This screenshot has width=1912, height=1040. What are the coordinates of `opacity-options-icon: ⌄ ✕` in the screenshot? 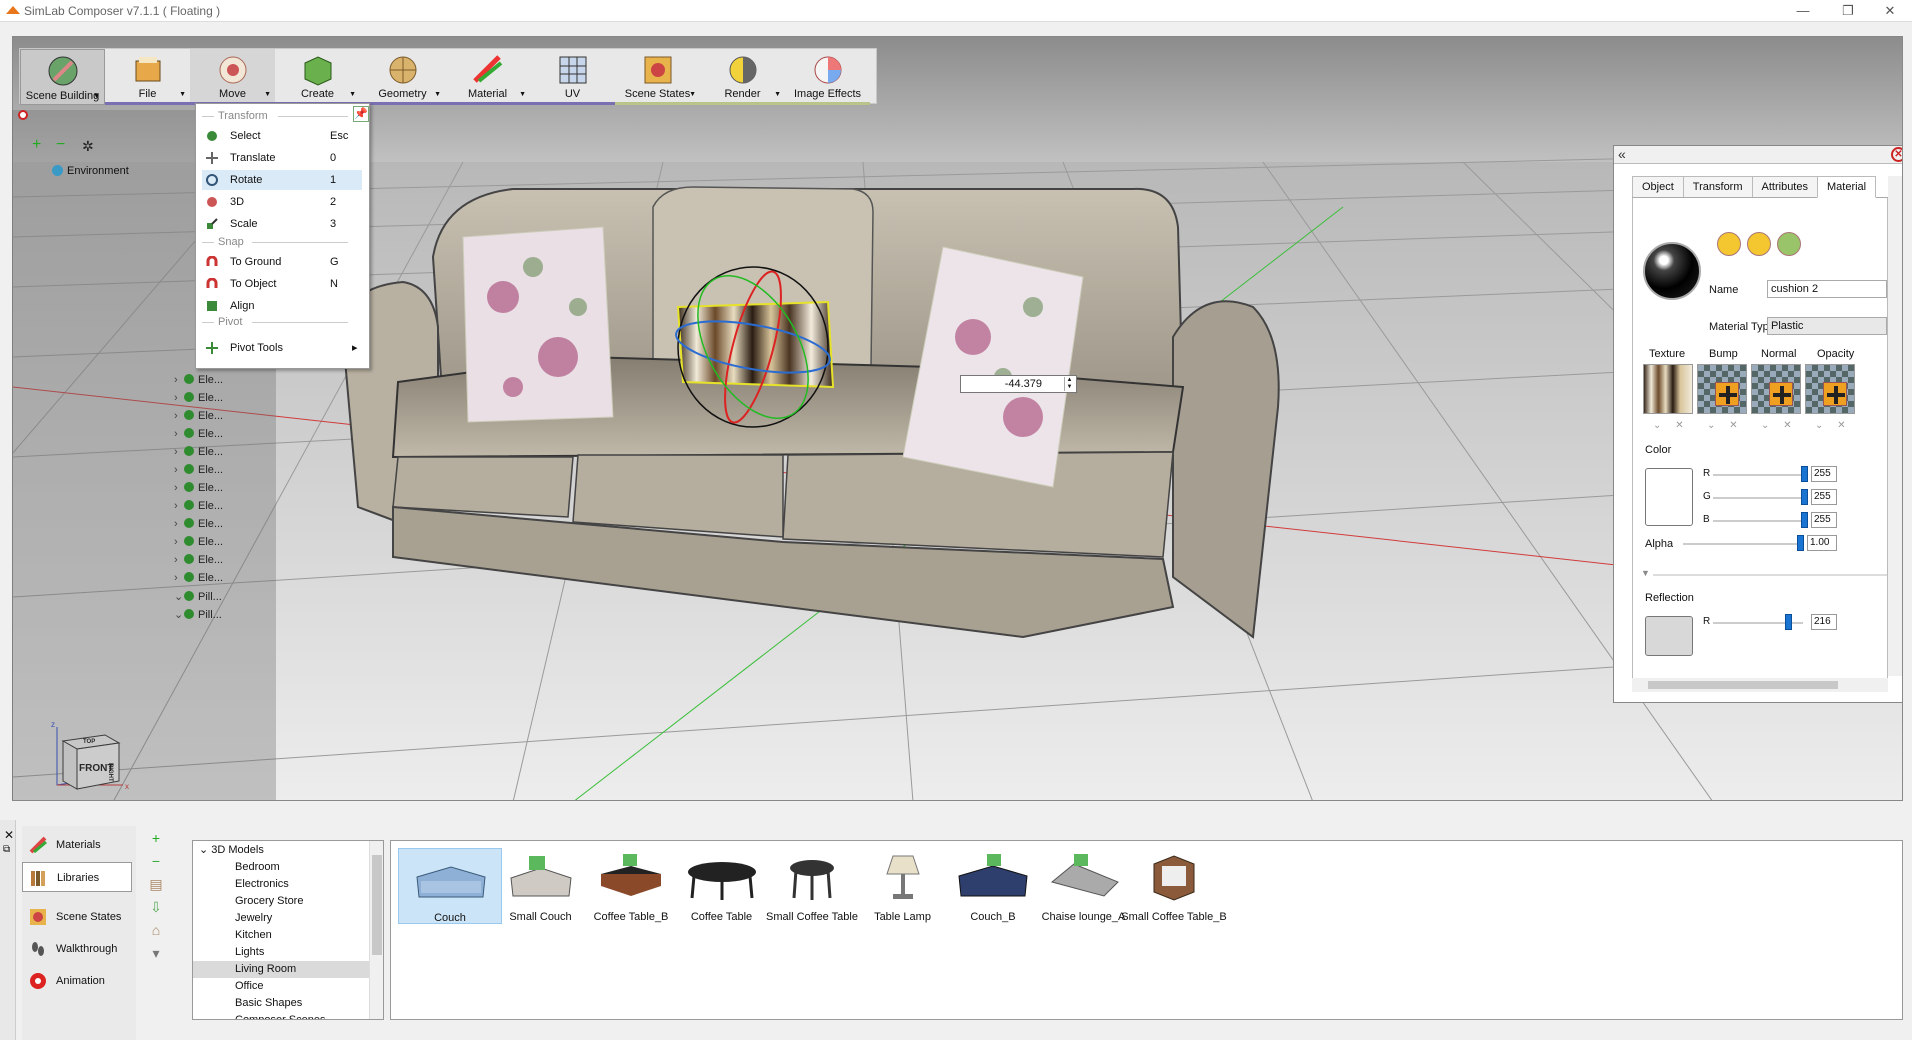 It's located at (1830, 425).